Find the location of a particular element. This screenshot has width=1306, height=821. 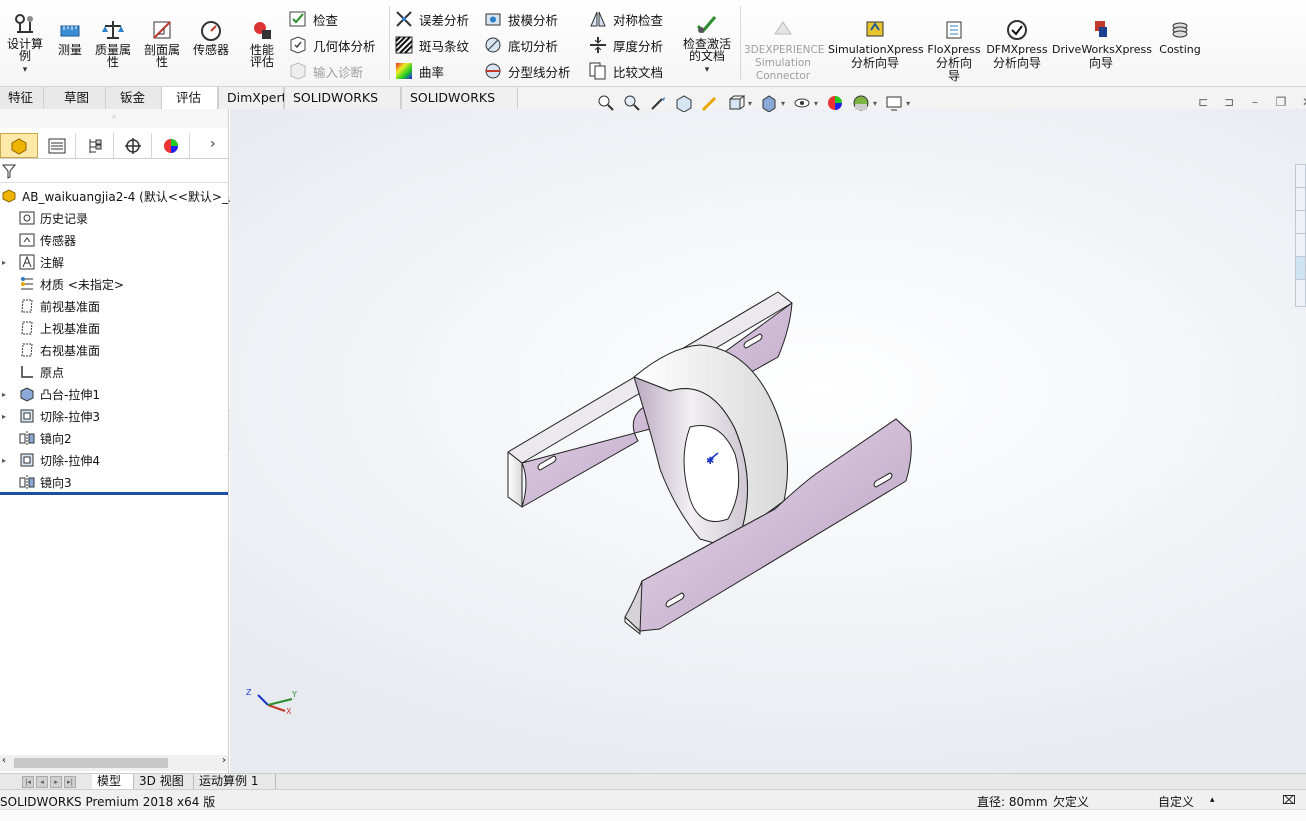

minimize-icon: – is located at coordinates (1255, 102).